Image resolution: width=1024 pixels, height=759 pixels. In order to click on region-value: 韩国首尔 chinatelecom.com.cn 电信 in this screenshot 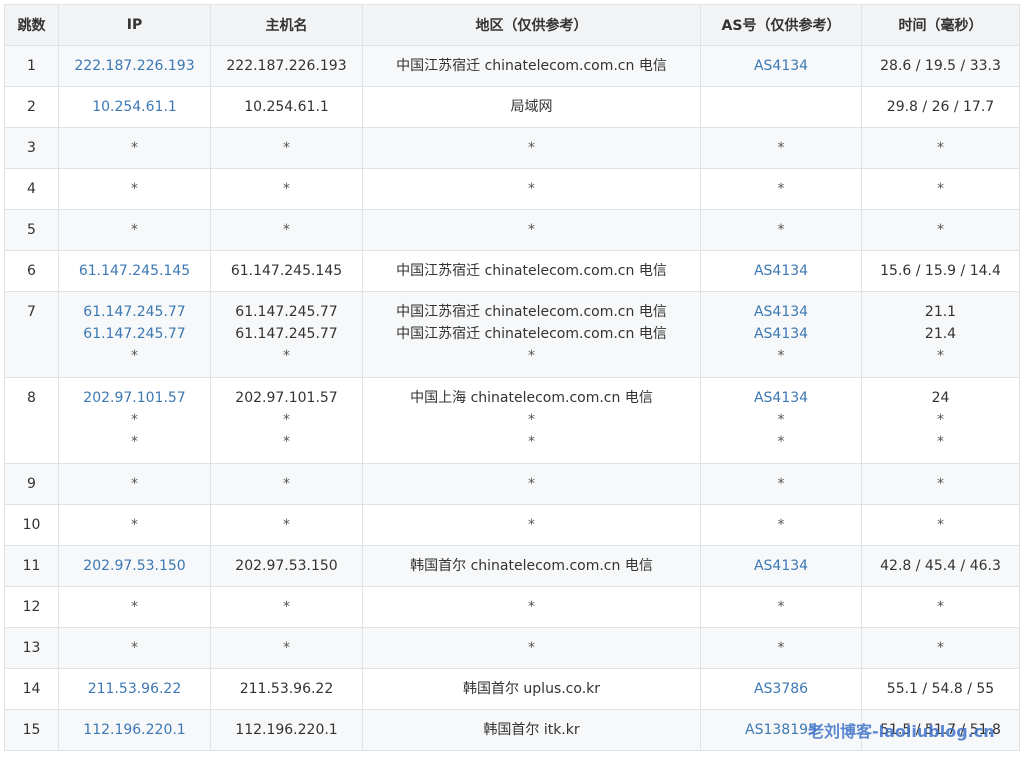, I will do `click(531, 566)`.